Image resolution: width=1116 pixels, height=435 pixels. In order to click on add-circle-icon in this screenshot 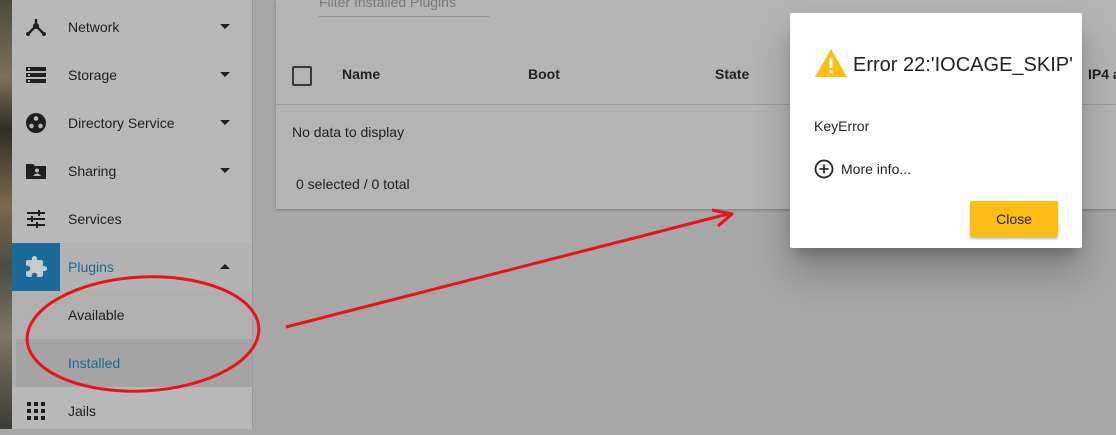, I will do `click(824, 169)`.